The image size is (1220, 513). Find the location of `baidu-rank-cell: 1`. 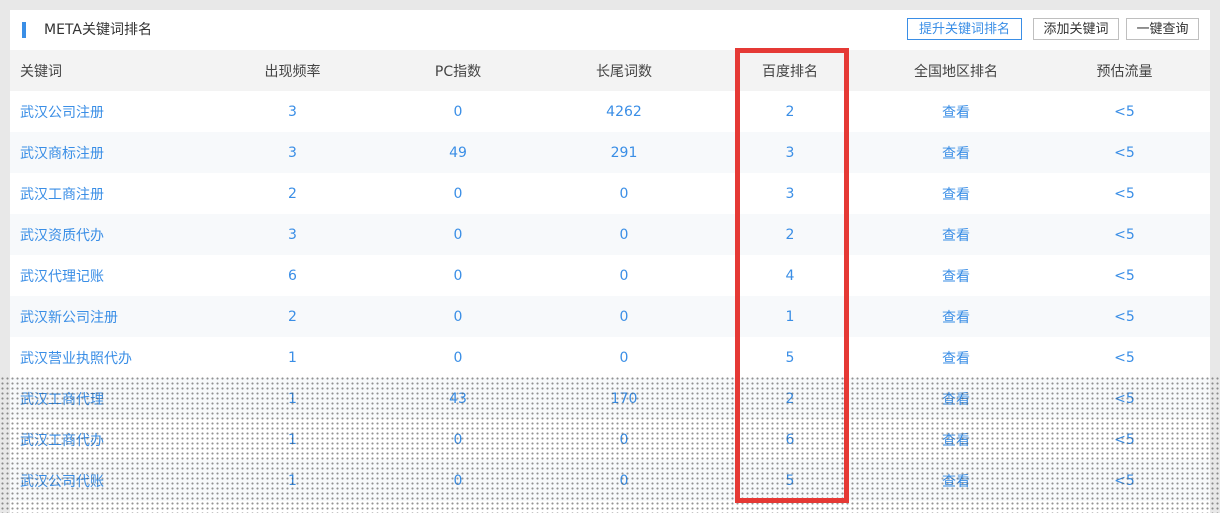

baidu-rank-cell: 1 is located at coordinates (790, 316).